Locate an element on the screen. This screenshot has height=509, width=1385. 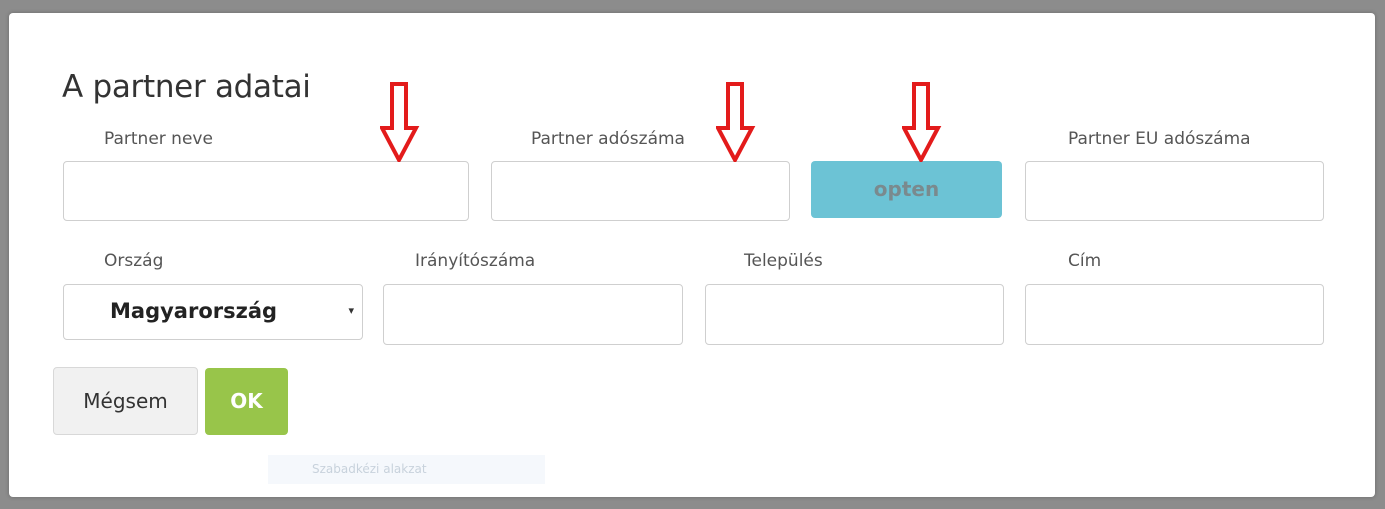
opten-button: opten is located at coordinates (906, 189).